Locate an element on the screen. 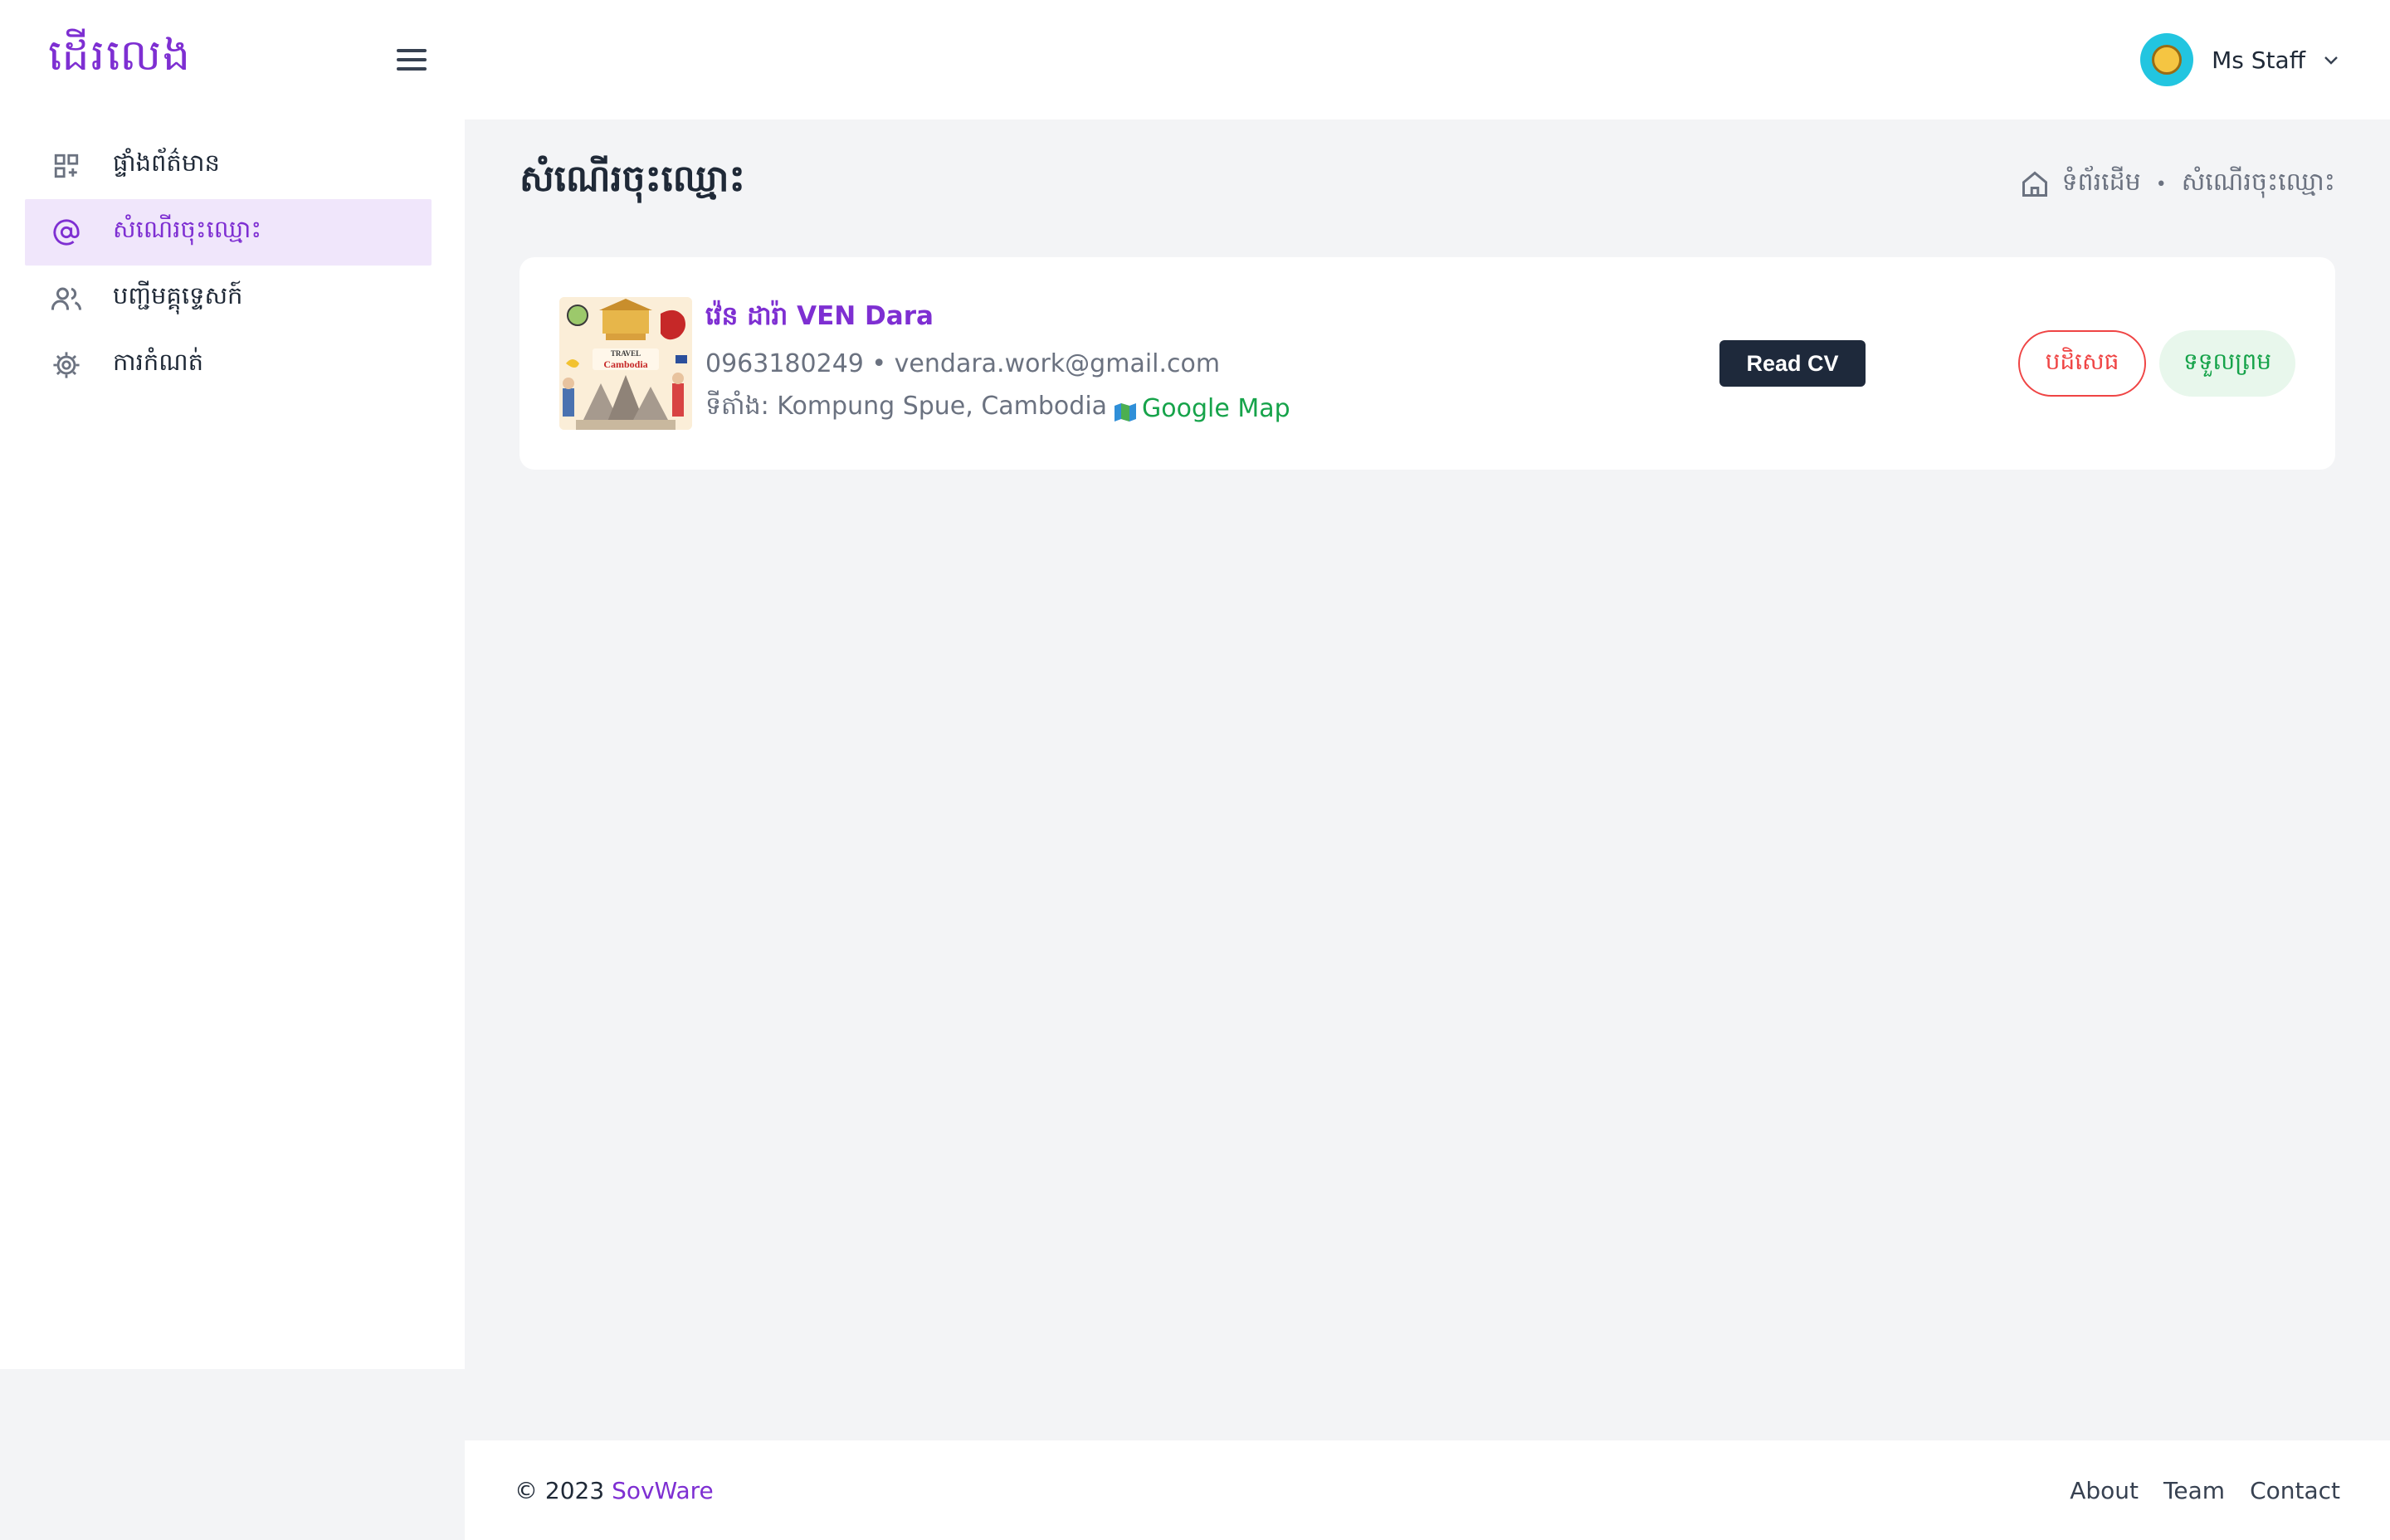 The height and width of the screenshot is (1540, 2390). home-icon is located at coordinates (2035, 184).